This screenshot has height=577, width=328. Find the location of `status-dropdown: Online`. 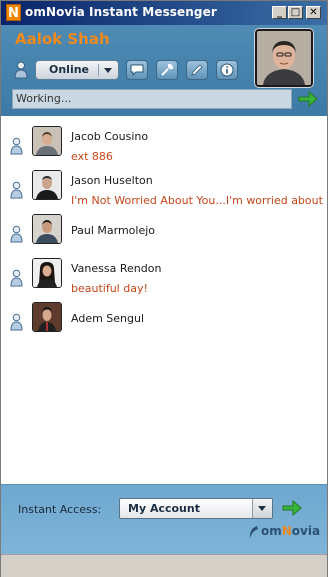

status-dropdown: Online is located at coordinates (77, 70).